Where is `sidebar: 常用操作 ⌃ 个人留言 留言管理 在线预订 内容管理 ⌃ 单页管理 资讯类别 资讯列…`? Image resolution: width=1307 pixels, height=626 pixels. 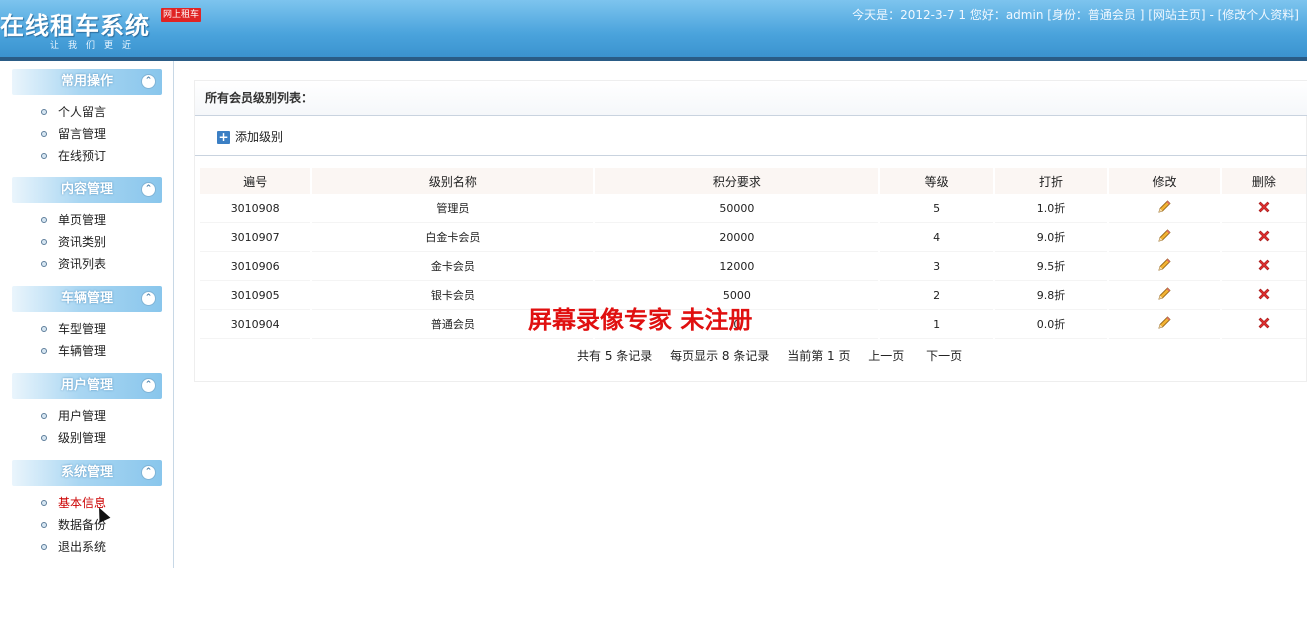
sidebar: 常用操作 ⌃ 个人留言 留言管理 在线预订 内容管理 ⌃ 单页管理 资讯类别 资讯列… is located at coordinates (87, 314).